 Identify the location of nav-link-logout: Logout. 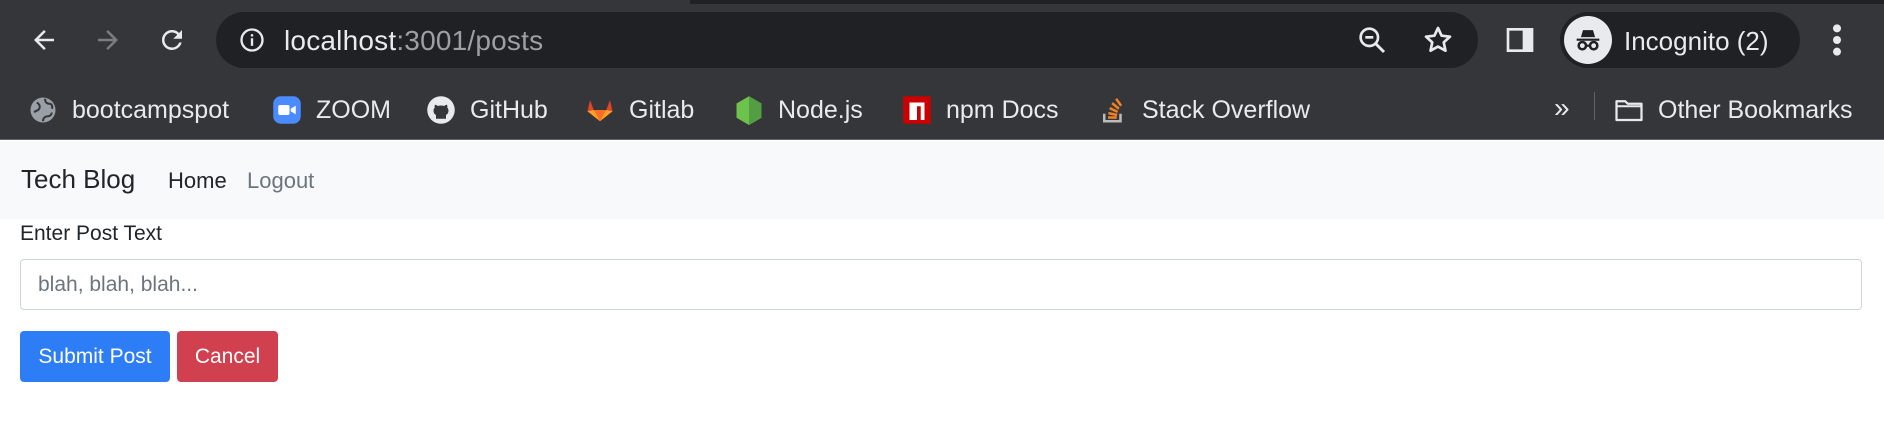
(280, 181).